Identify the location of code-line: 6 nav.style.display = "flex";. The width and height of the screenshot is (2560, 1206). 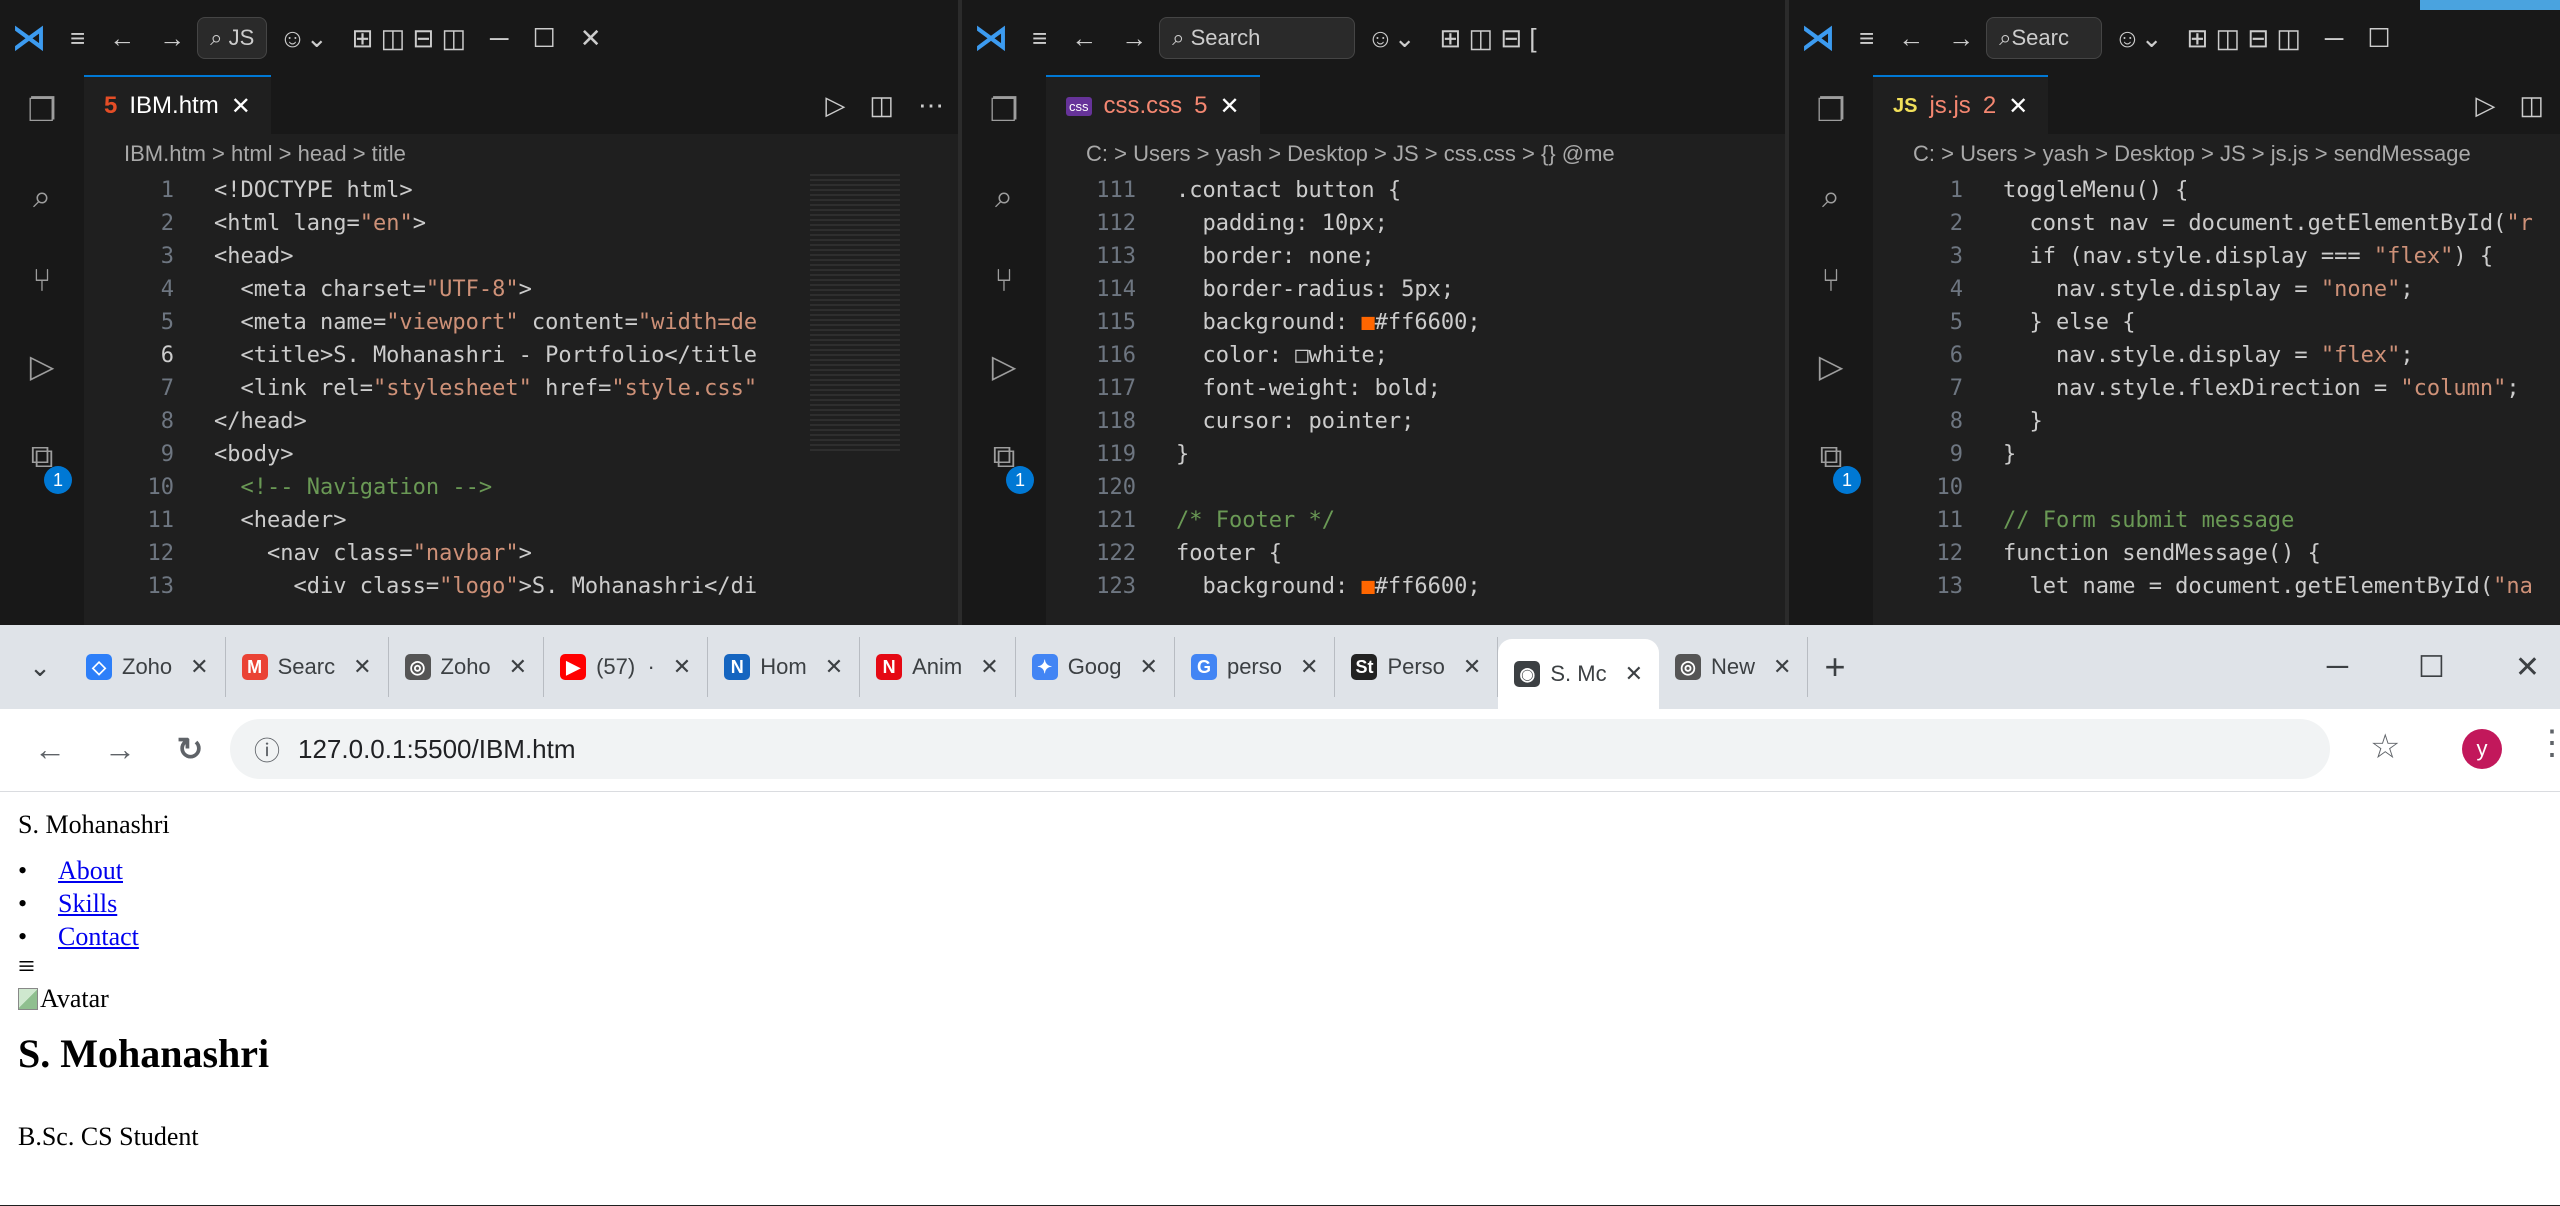
(2216, 355).